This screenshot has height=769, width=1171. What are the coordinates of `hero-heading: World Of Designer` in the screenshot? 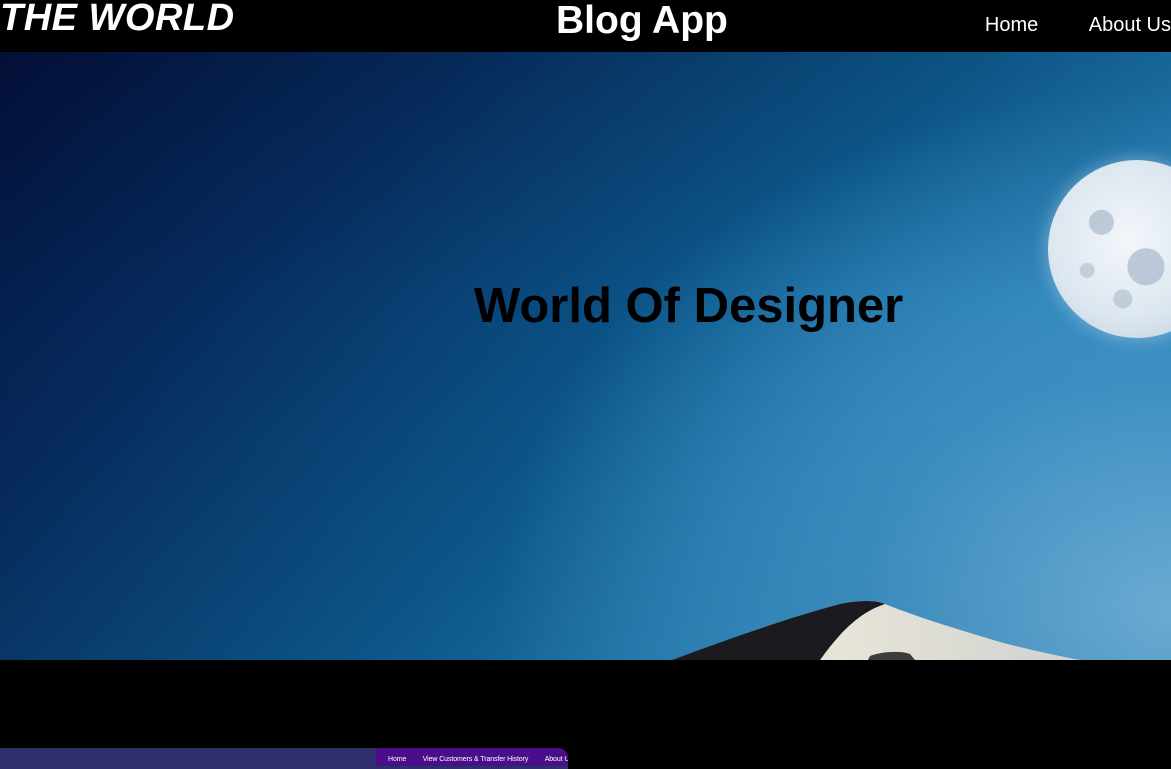 It's located at (689, 306).